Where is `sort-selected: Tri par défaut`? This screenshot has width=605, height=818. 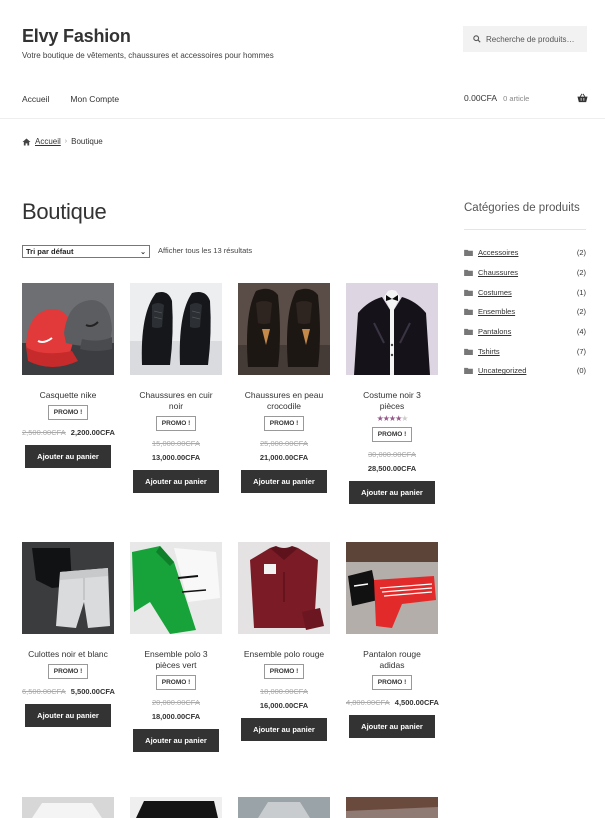 sort-selected: Tri par défaut is located at coordinates (50, 251).